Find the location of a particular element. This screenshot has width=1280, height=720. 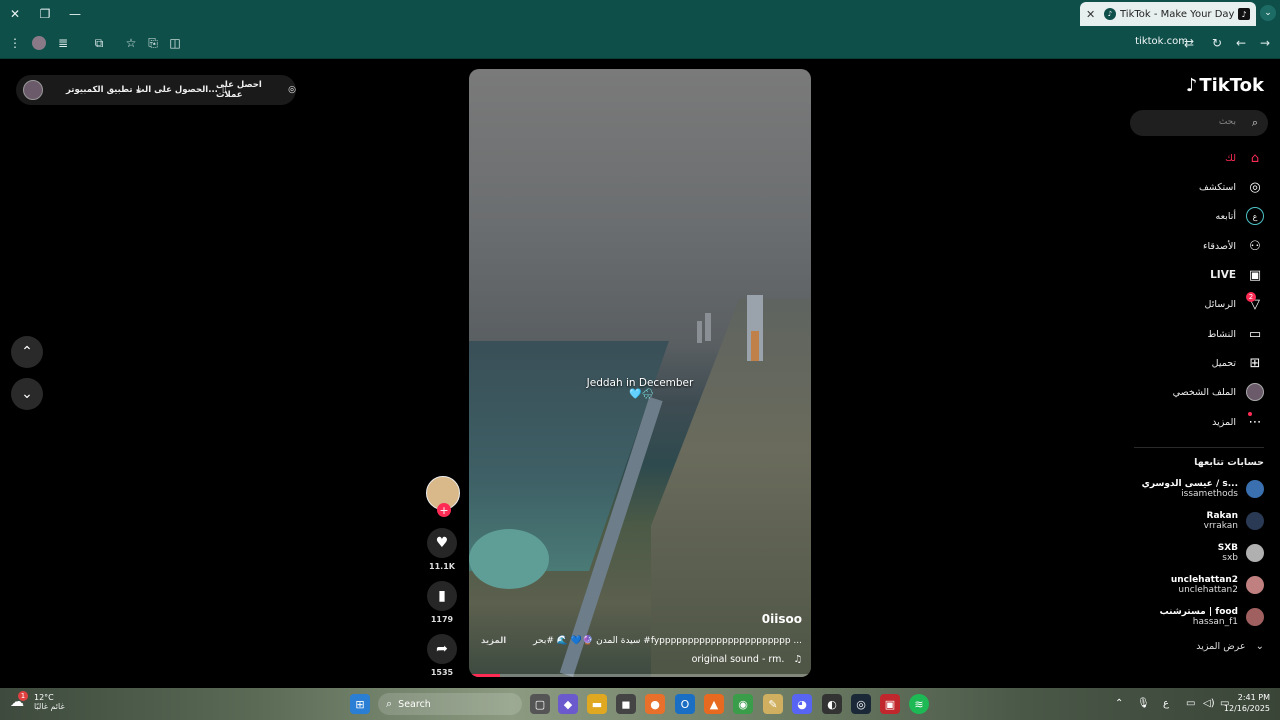

firefox-icon: ● is located at coordinates (655, 704).